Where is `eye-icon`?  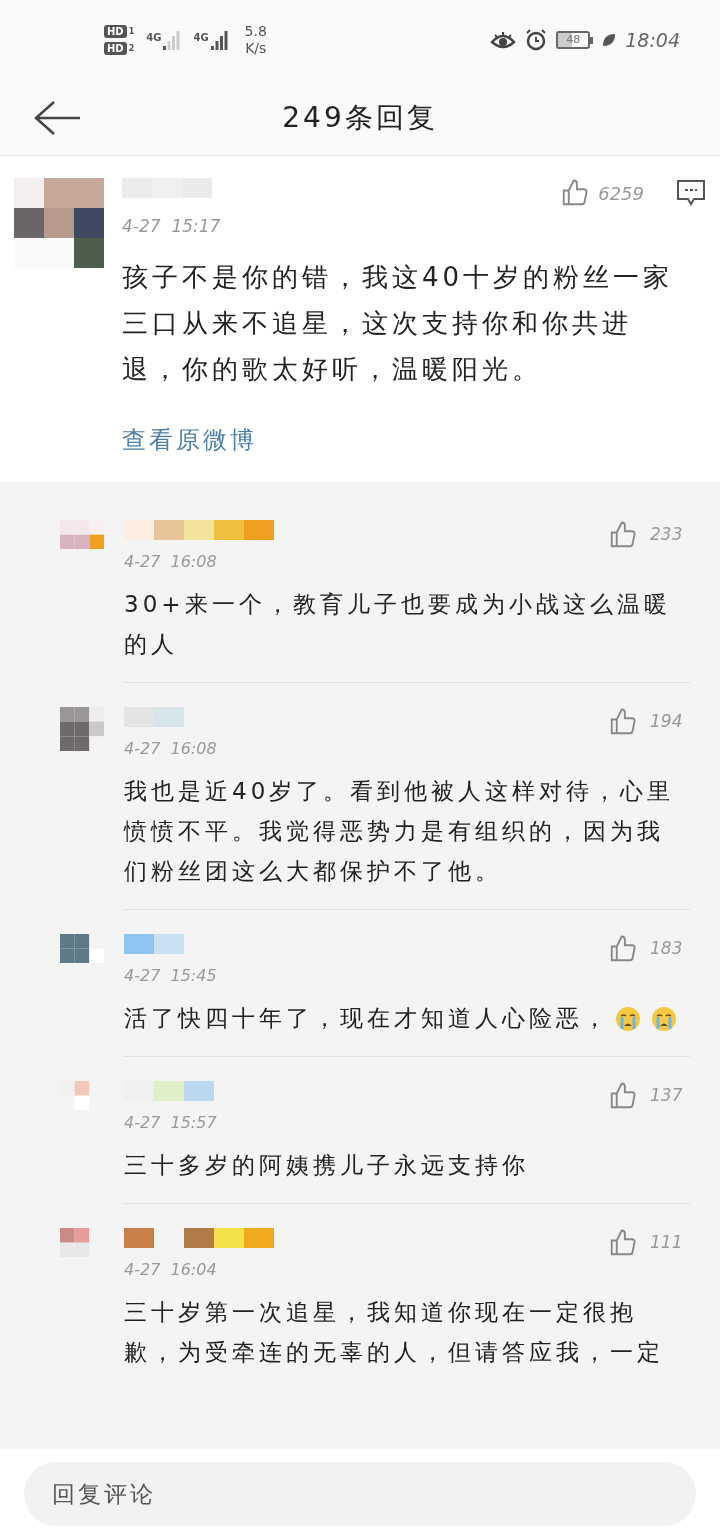 eye-icon is located at coordinates (503, 40).